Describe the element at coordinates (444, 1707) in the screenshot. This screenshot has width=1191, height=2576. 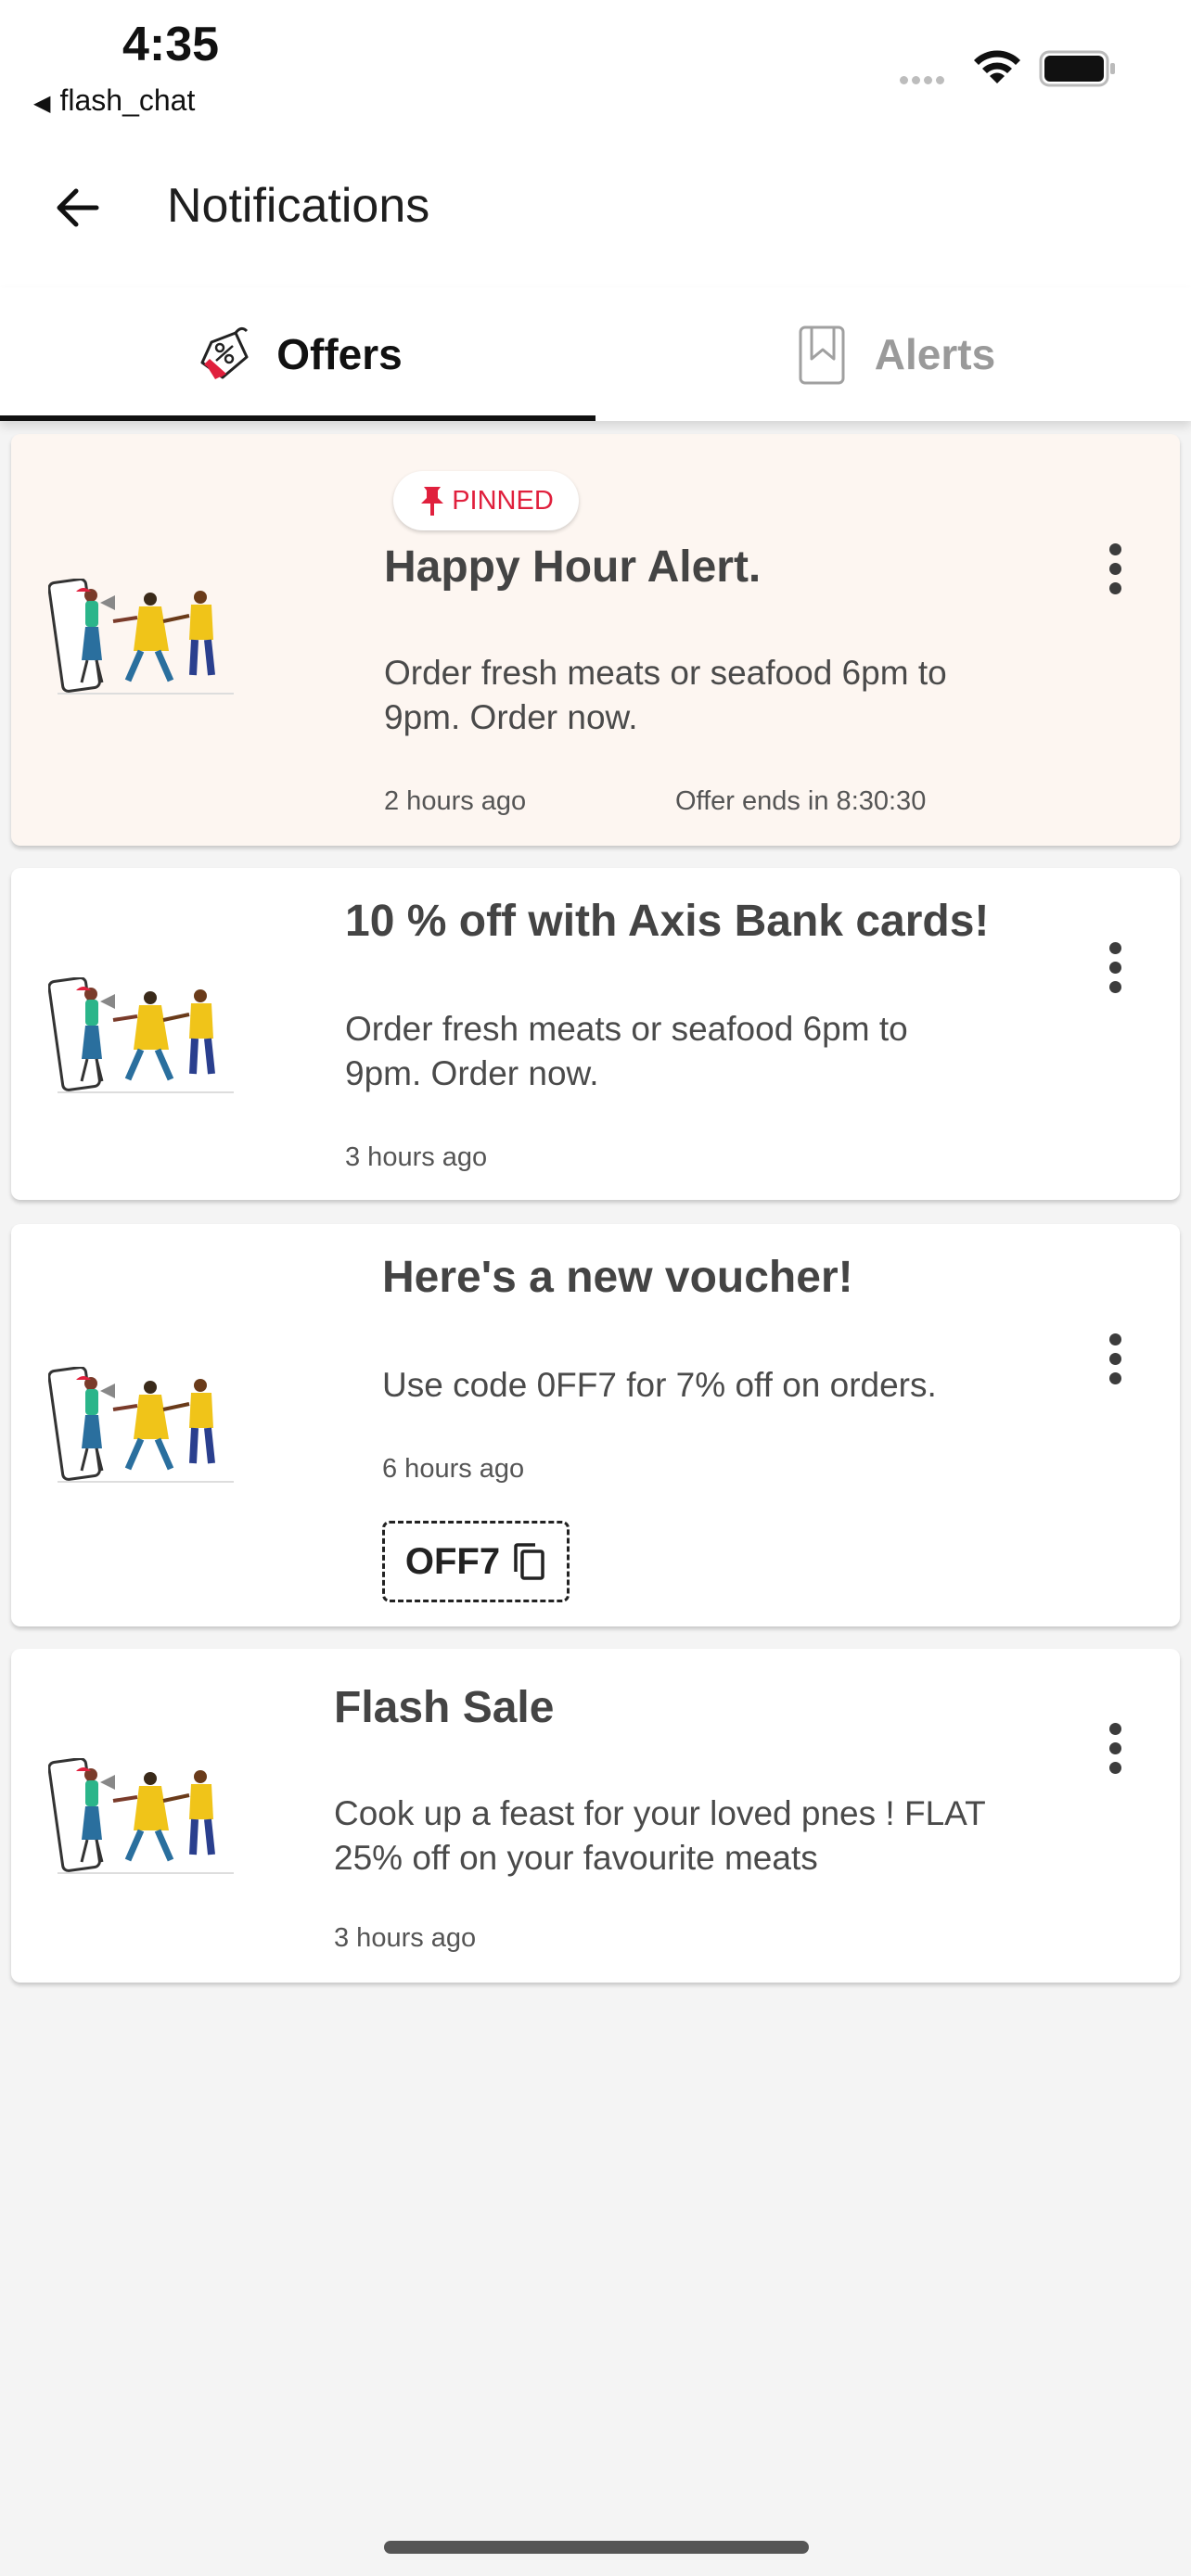
I see `notification-title: Flash Sale` at that location.